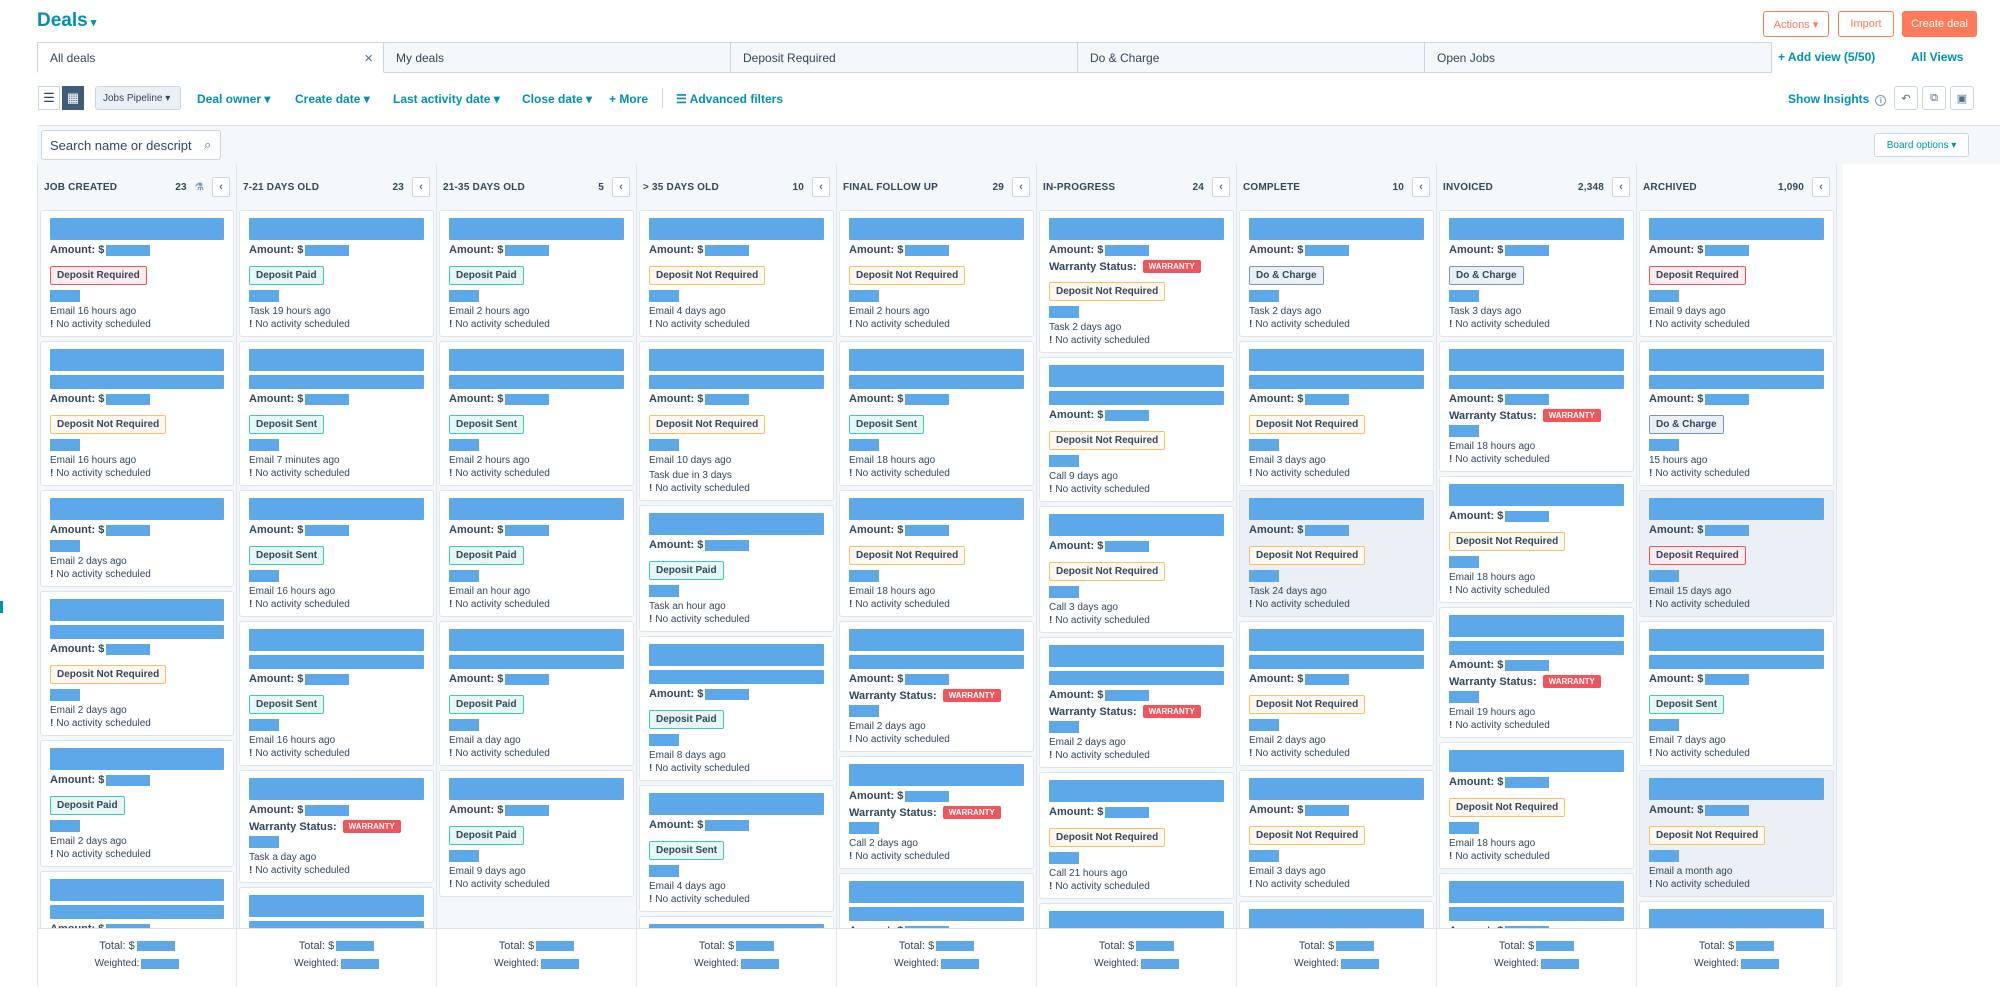  What do you see at coordinates (1826, 57) in the screenshot?
I see `add-view-link: + Add view (5/50)` at bounding box center [1826, 57].